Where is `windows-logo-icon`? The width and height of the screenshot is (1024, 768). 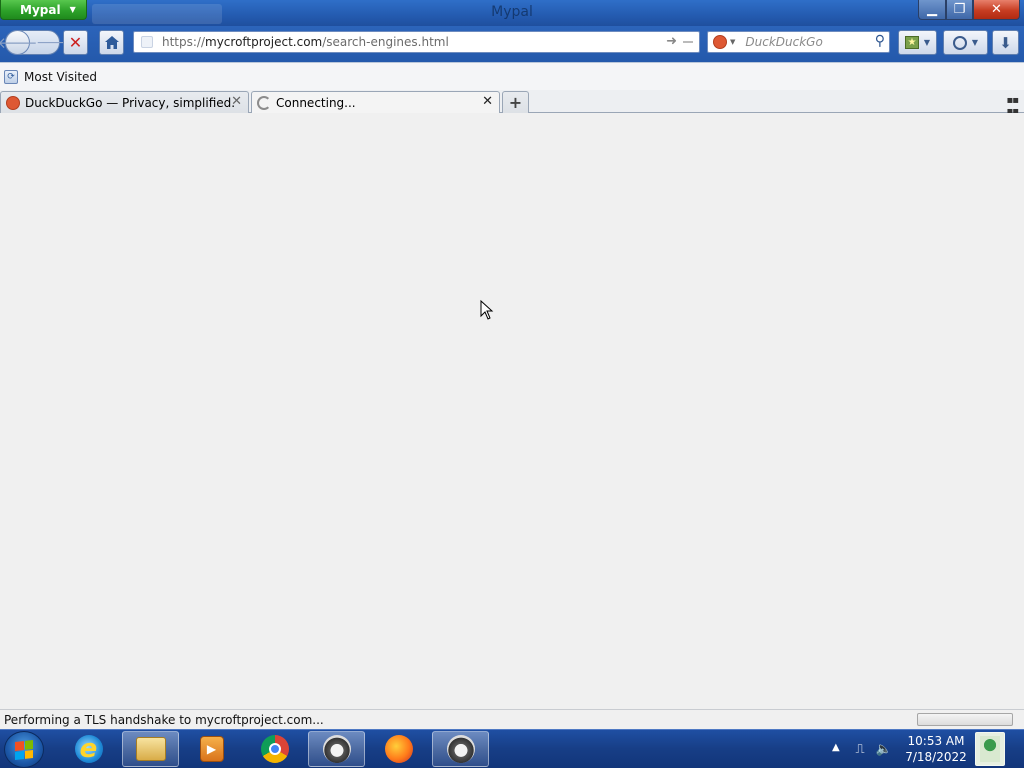 windows-logo-icon is located at coordinates (24, 749).